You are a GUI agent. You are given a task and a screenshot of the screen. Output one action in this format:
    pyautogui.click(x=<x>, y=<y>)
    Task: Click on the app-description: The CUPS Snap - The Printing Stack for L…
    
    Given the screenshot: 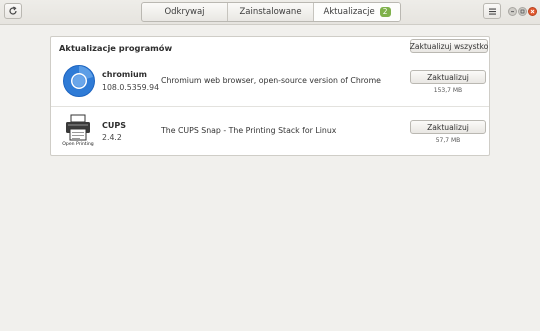 What is the action you would take?
    pyautogui.click(x=249, y=130)
    